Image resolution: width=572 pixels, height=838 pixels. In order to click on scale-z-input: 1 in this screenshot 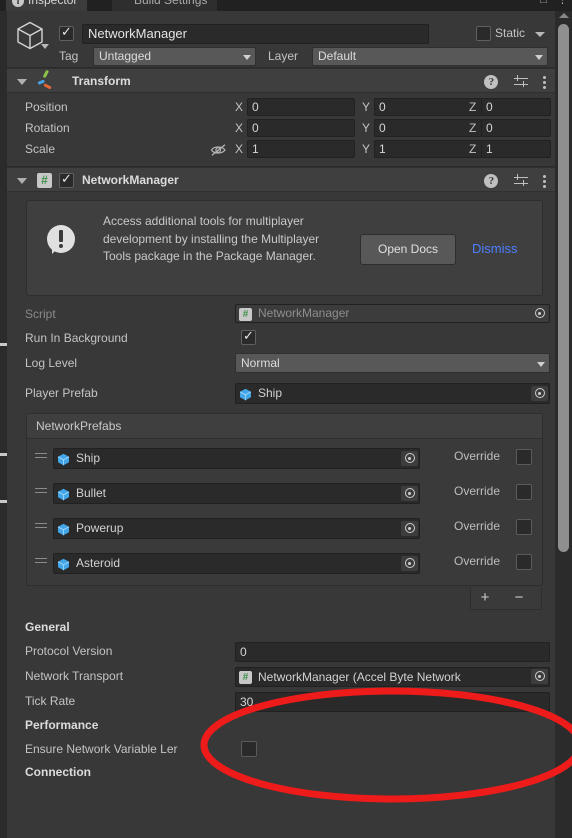, I will do `click(516, 149)`.